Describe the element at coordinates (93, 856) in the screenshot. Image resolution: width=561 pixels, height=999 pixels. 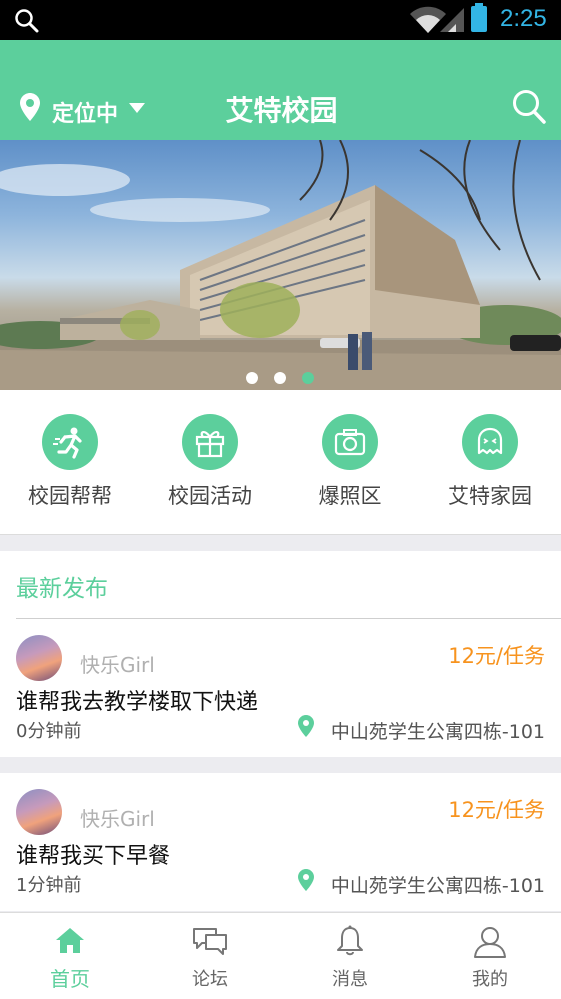
I see `post-title: 谁帮我买下早餐` at that location.